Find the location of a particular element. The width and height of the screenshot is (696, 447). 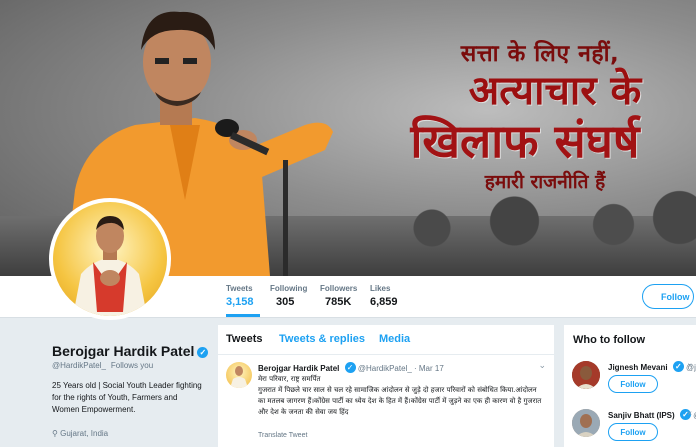

tab-tweets: Tweets is located at coordinates (244, 339).